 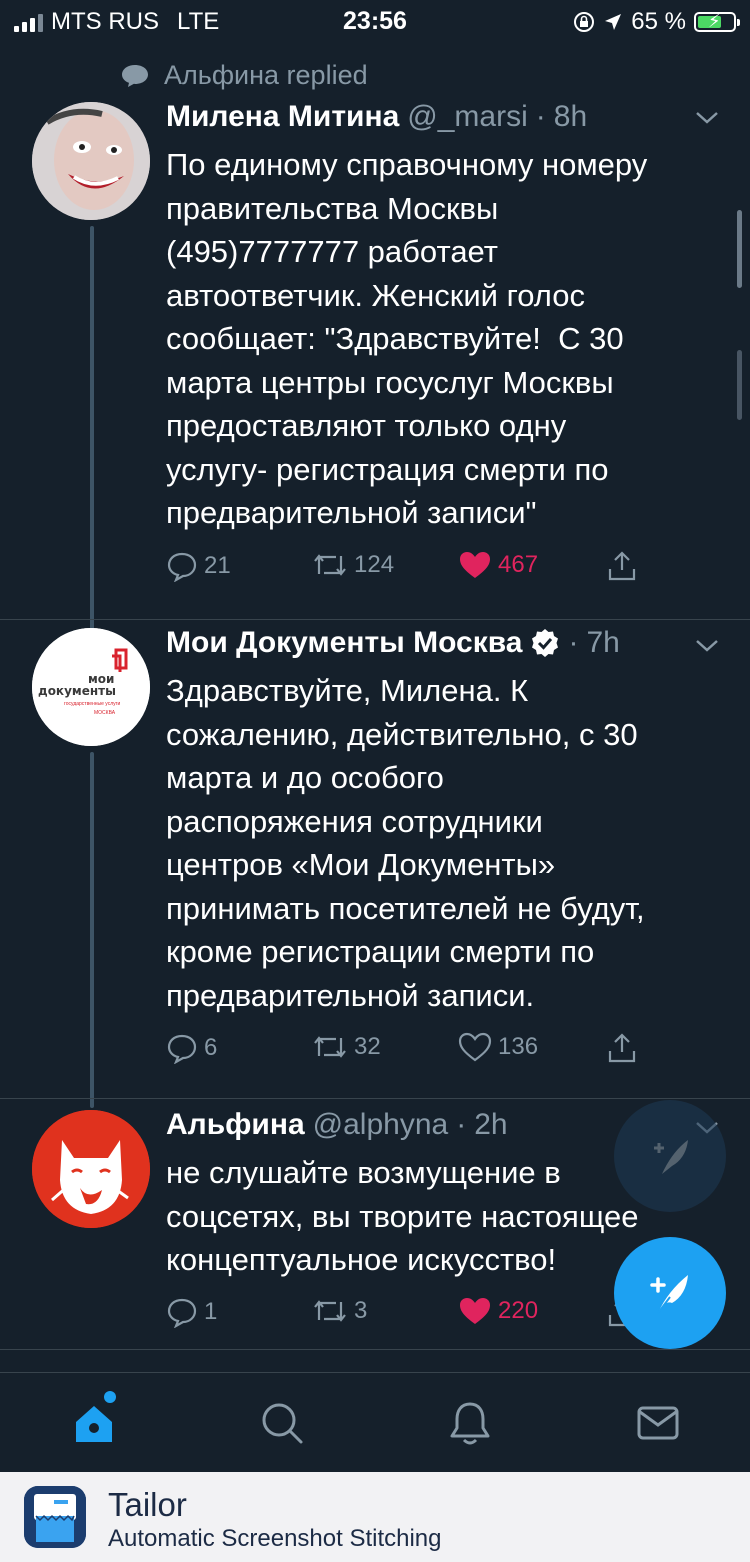 What do you see at coordinates (361, 1310) in the screenshot?
I see `retweet-count: 3` at bounding box center [361, 1310].